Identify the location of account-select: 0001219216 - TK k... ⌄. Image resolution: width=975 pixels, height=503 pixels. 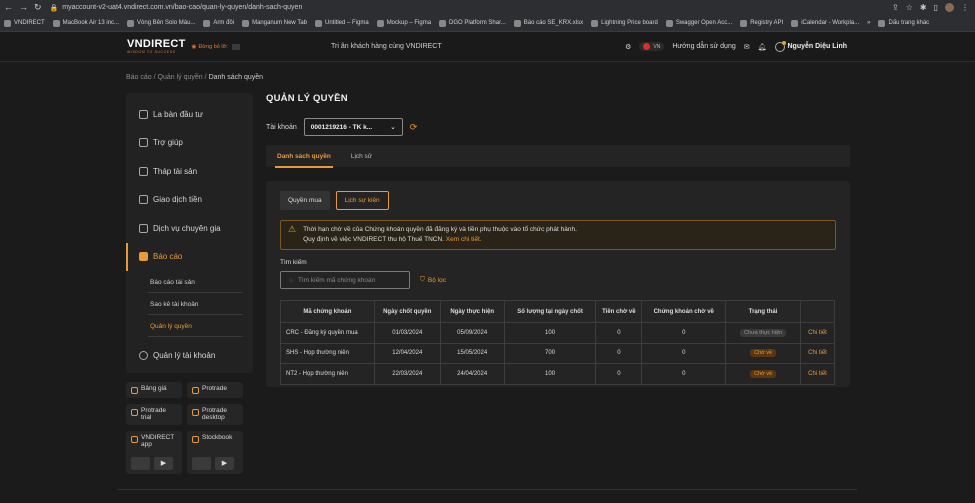
(353, 127).